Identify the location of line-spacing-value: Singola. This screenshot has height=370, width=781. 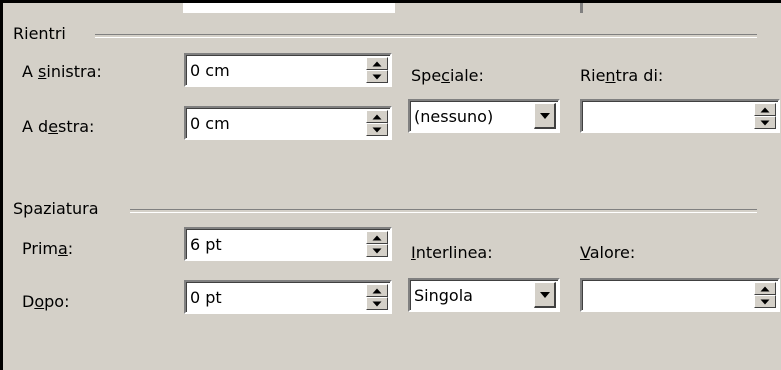
(443, 295).